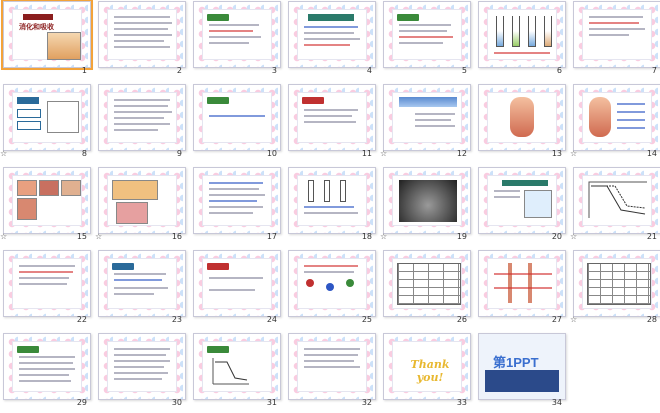 The image size is (660, 413). I want to click on slide-thumbnail: 31, so click(237, 372).